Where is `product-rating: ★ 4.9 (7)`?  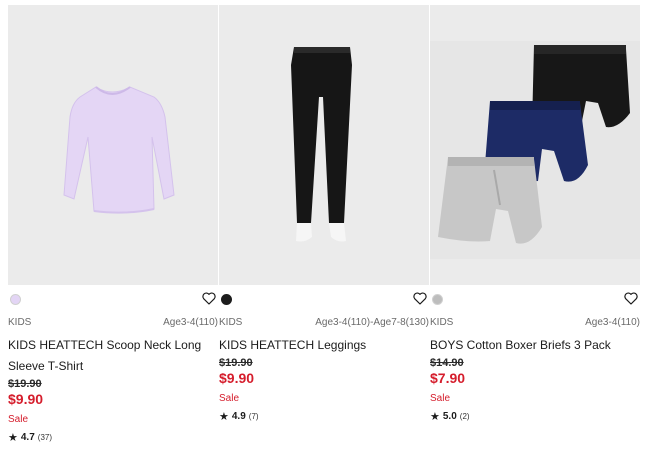 product-rating: ★ 4.9 (7) is located at coordinates (324, 417).